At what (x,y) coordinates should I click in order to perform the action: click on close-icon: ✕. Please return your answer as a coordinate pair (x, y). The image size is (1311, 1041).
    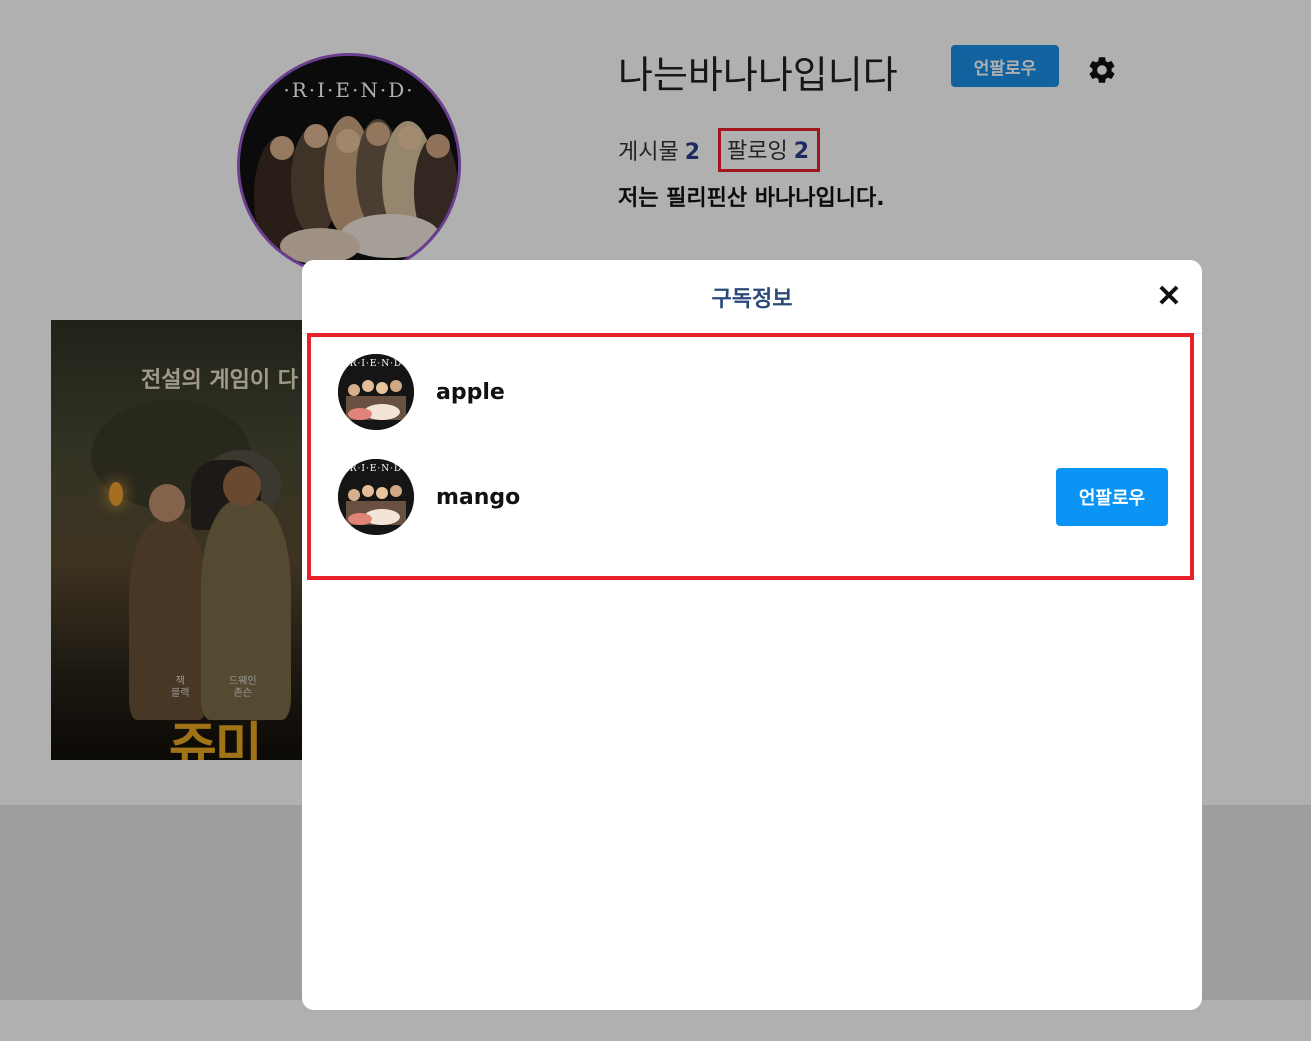
    Looking at the image, I should click on (1169, 297).